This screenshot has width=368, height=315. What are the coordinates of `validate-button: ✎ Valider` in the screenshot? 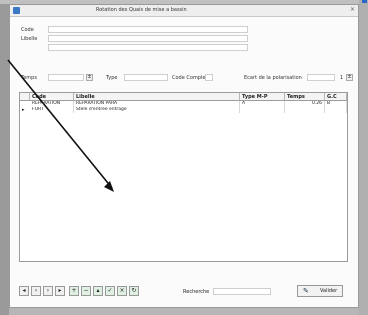 It's located at (320, 291).